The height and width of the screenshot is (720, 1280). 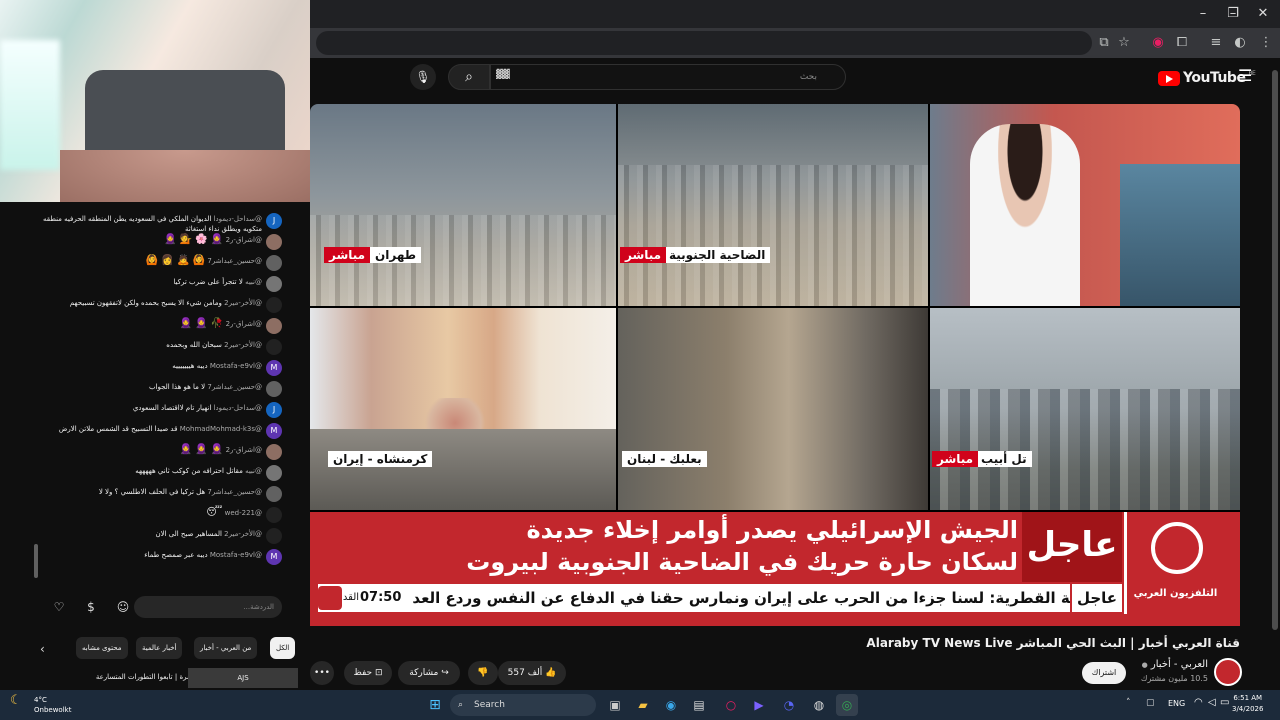 I want to click on reading-list-icon: ≡, so click(x=1216, y=43).